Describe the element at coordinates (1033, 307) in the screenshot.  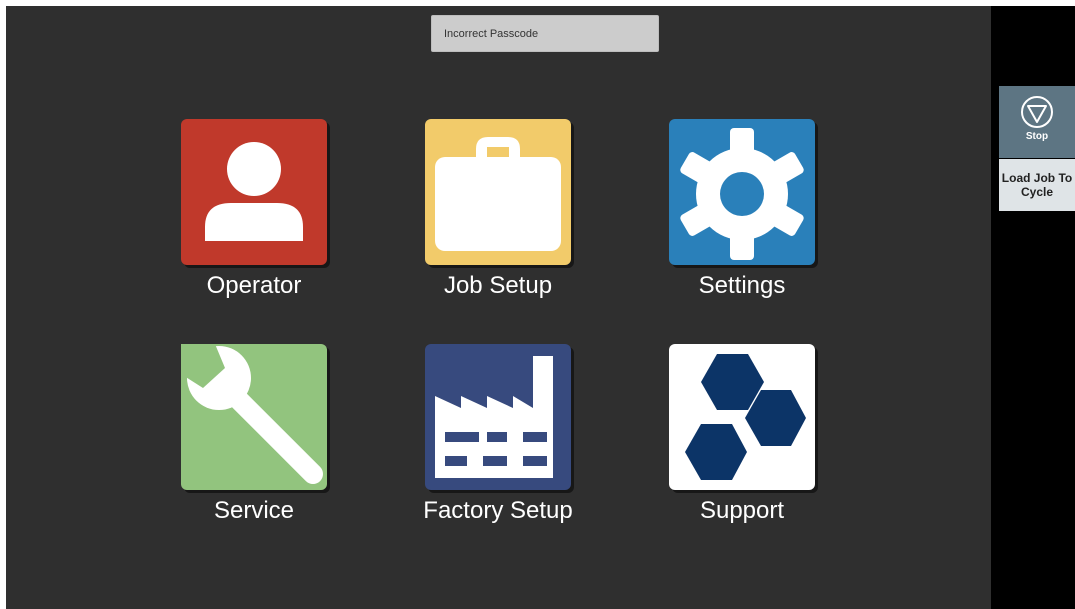
I see `right-sidebar: Stop Load Job To Cycle` at that location.